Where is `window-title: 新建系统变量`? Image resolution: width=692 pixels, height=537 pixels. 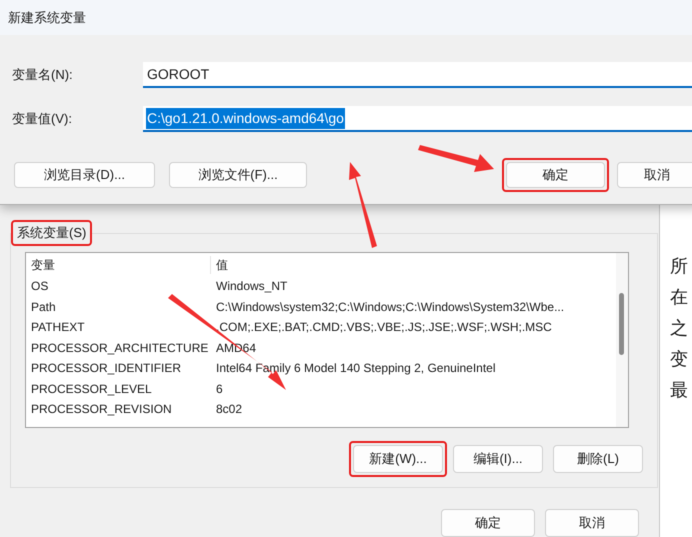 window-title: 新建系统变量 is located at coordinates (47, 17).